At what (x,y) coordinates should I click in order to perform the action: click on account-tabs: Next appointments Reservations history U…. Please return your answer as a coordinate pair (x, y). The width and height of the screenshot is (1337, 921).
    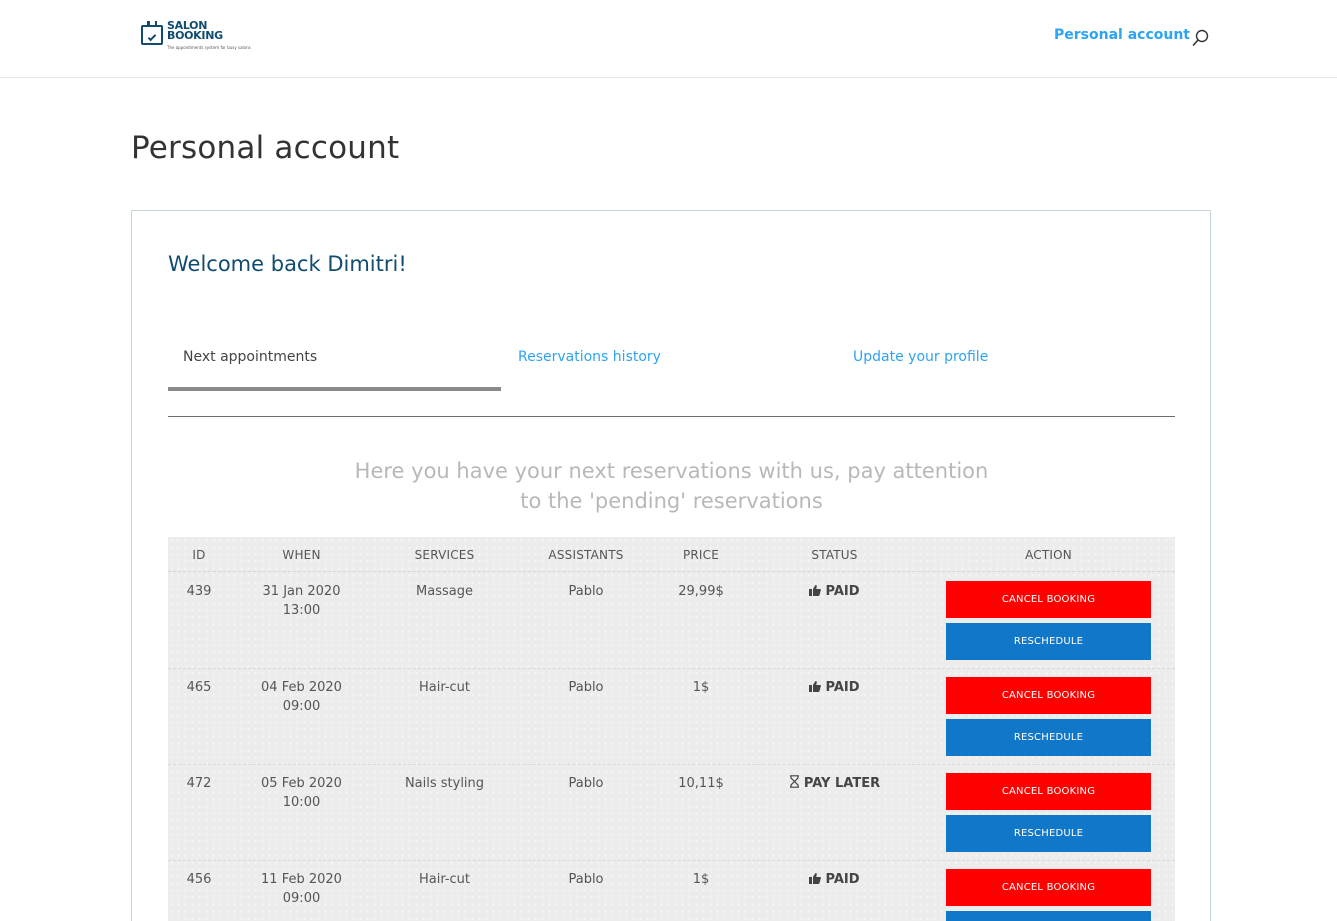
    Looking at the image, I should click on (671, 378).